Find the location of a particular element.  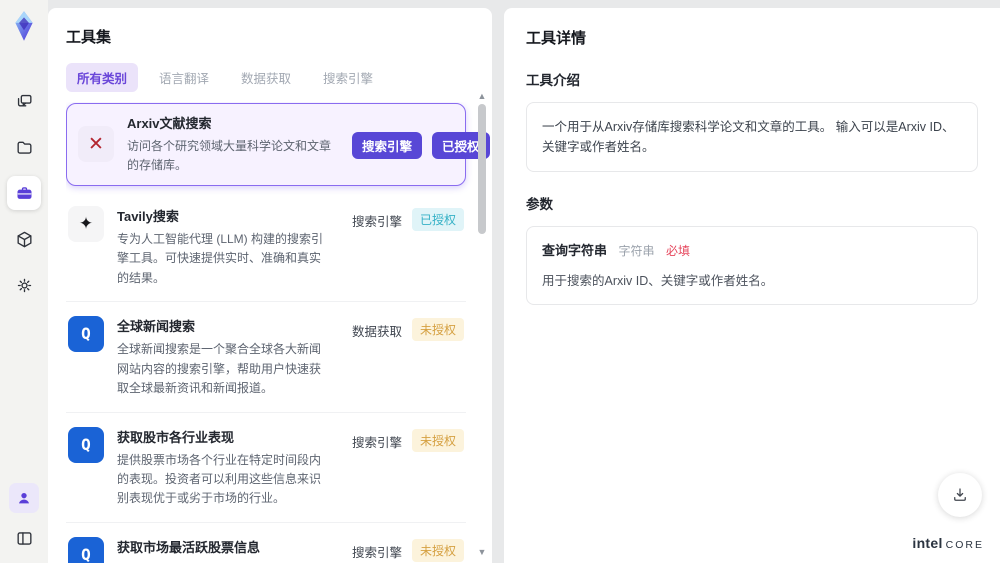

tab-all-categories: 所有类别 is located at coordinates (102, 77).